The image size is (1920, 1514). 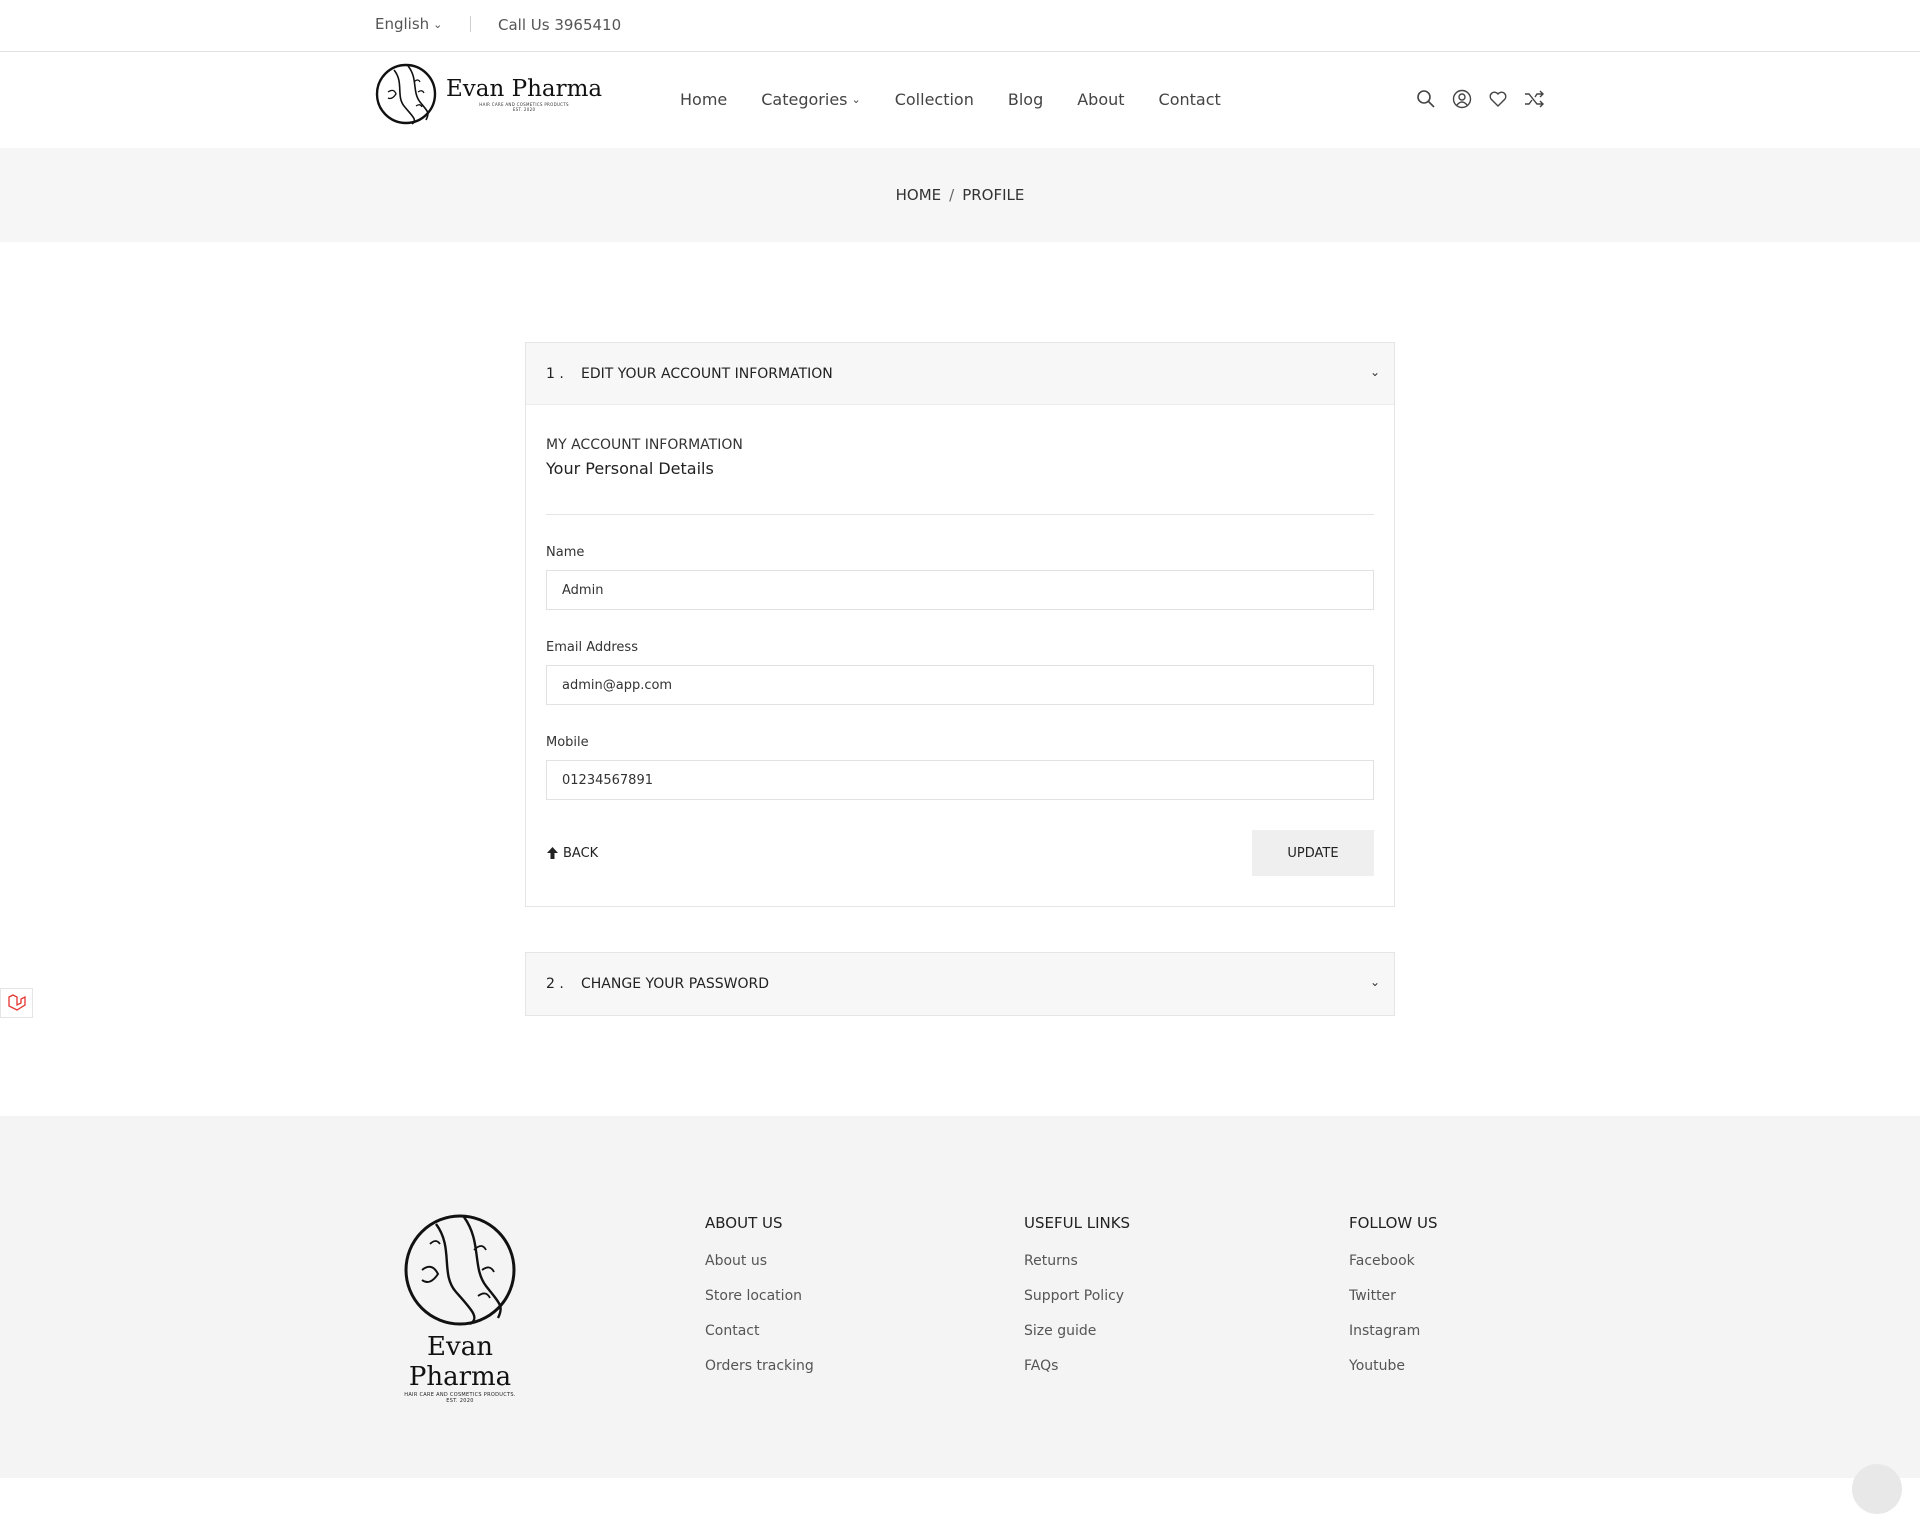 What do you see at coordinates (960, 374) in the screenshot?
I see `account-info-panel-header: 1 . EDIT YOUR ACCOUNT INFORMATION ⌄` at bounding box center [960, 374].